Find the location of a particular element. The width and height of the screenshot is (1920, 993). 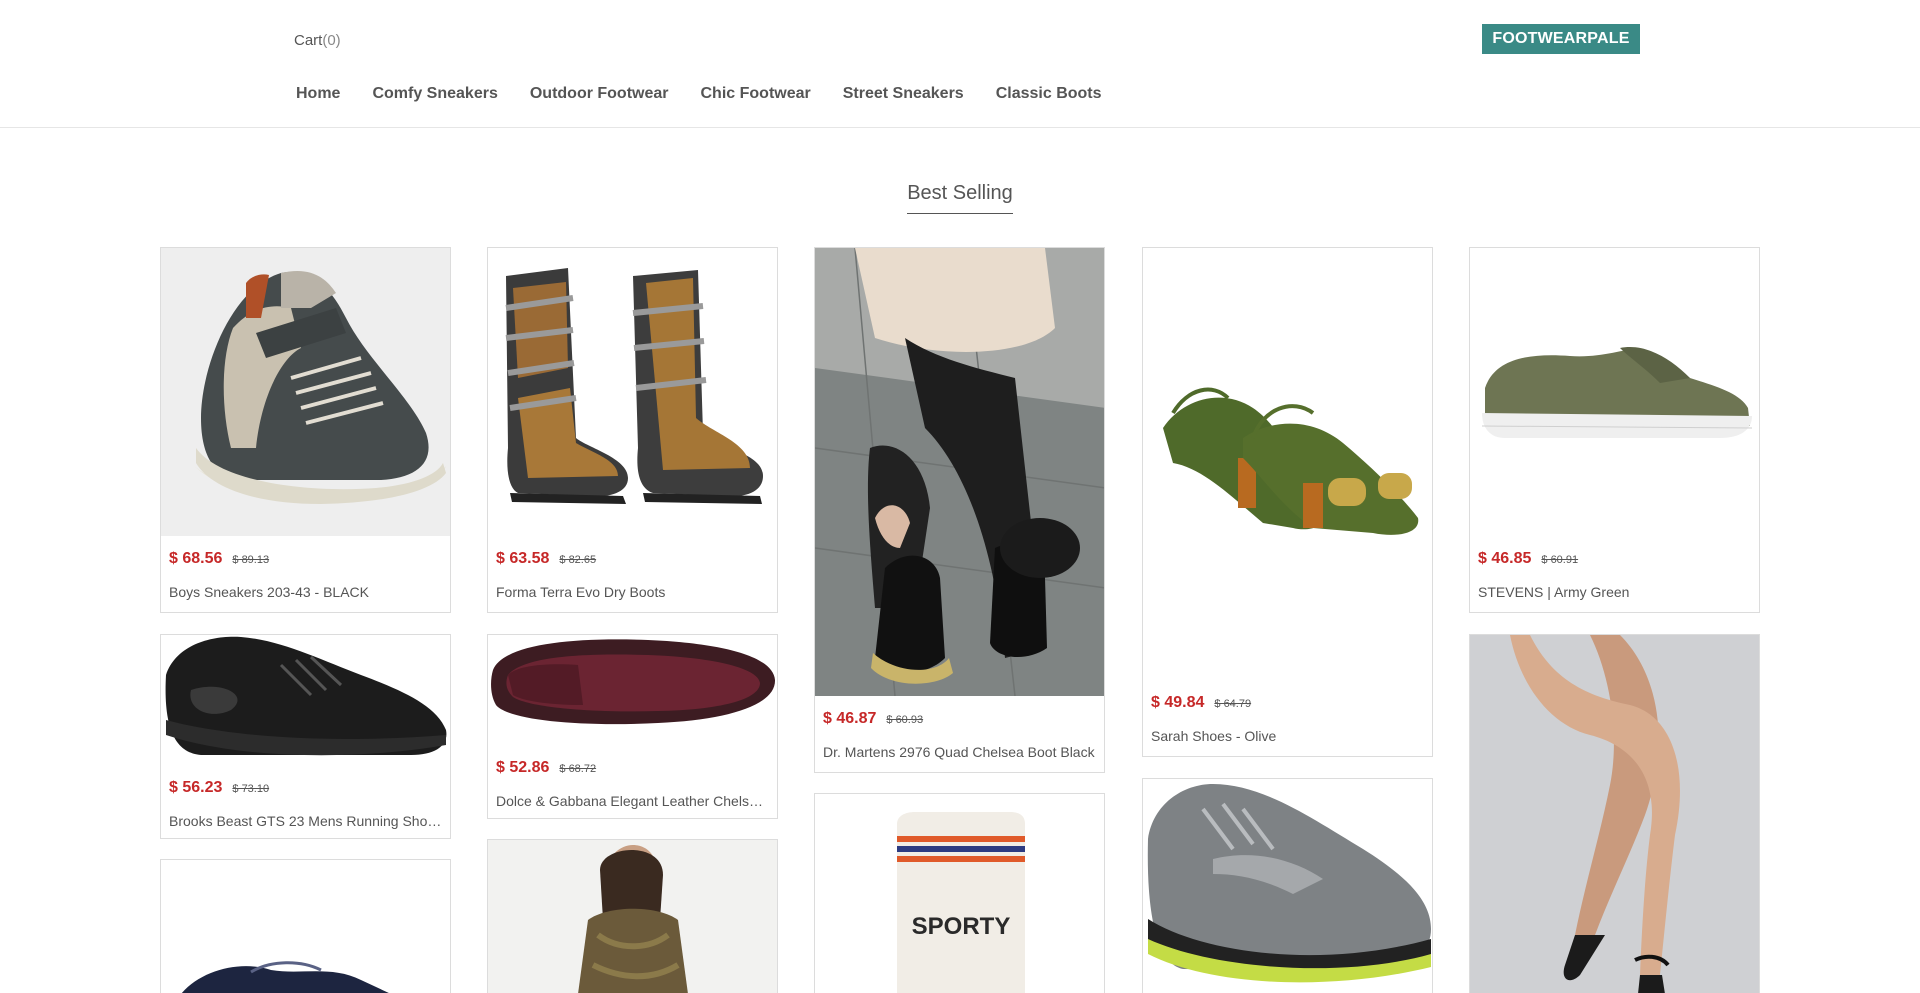

nav-outdoor-footwear: Outdoor Footwear is located at coordinates (599, 94).